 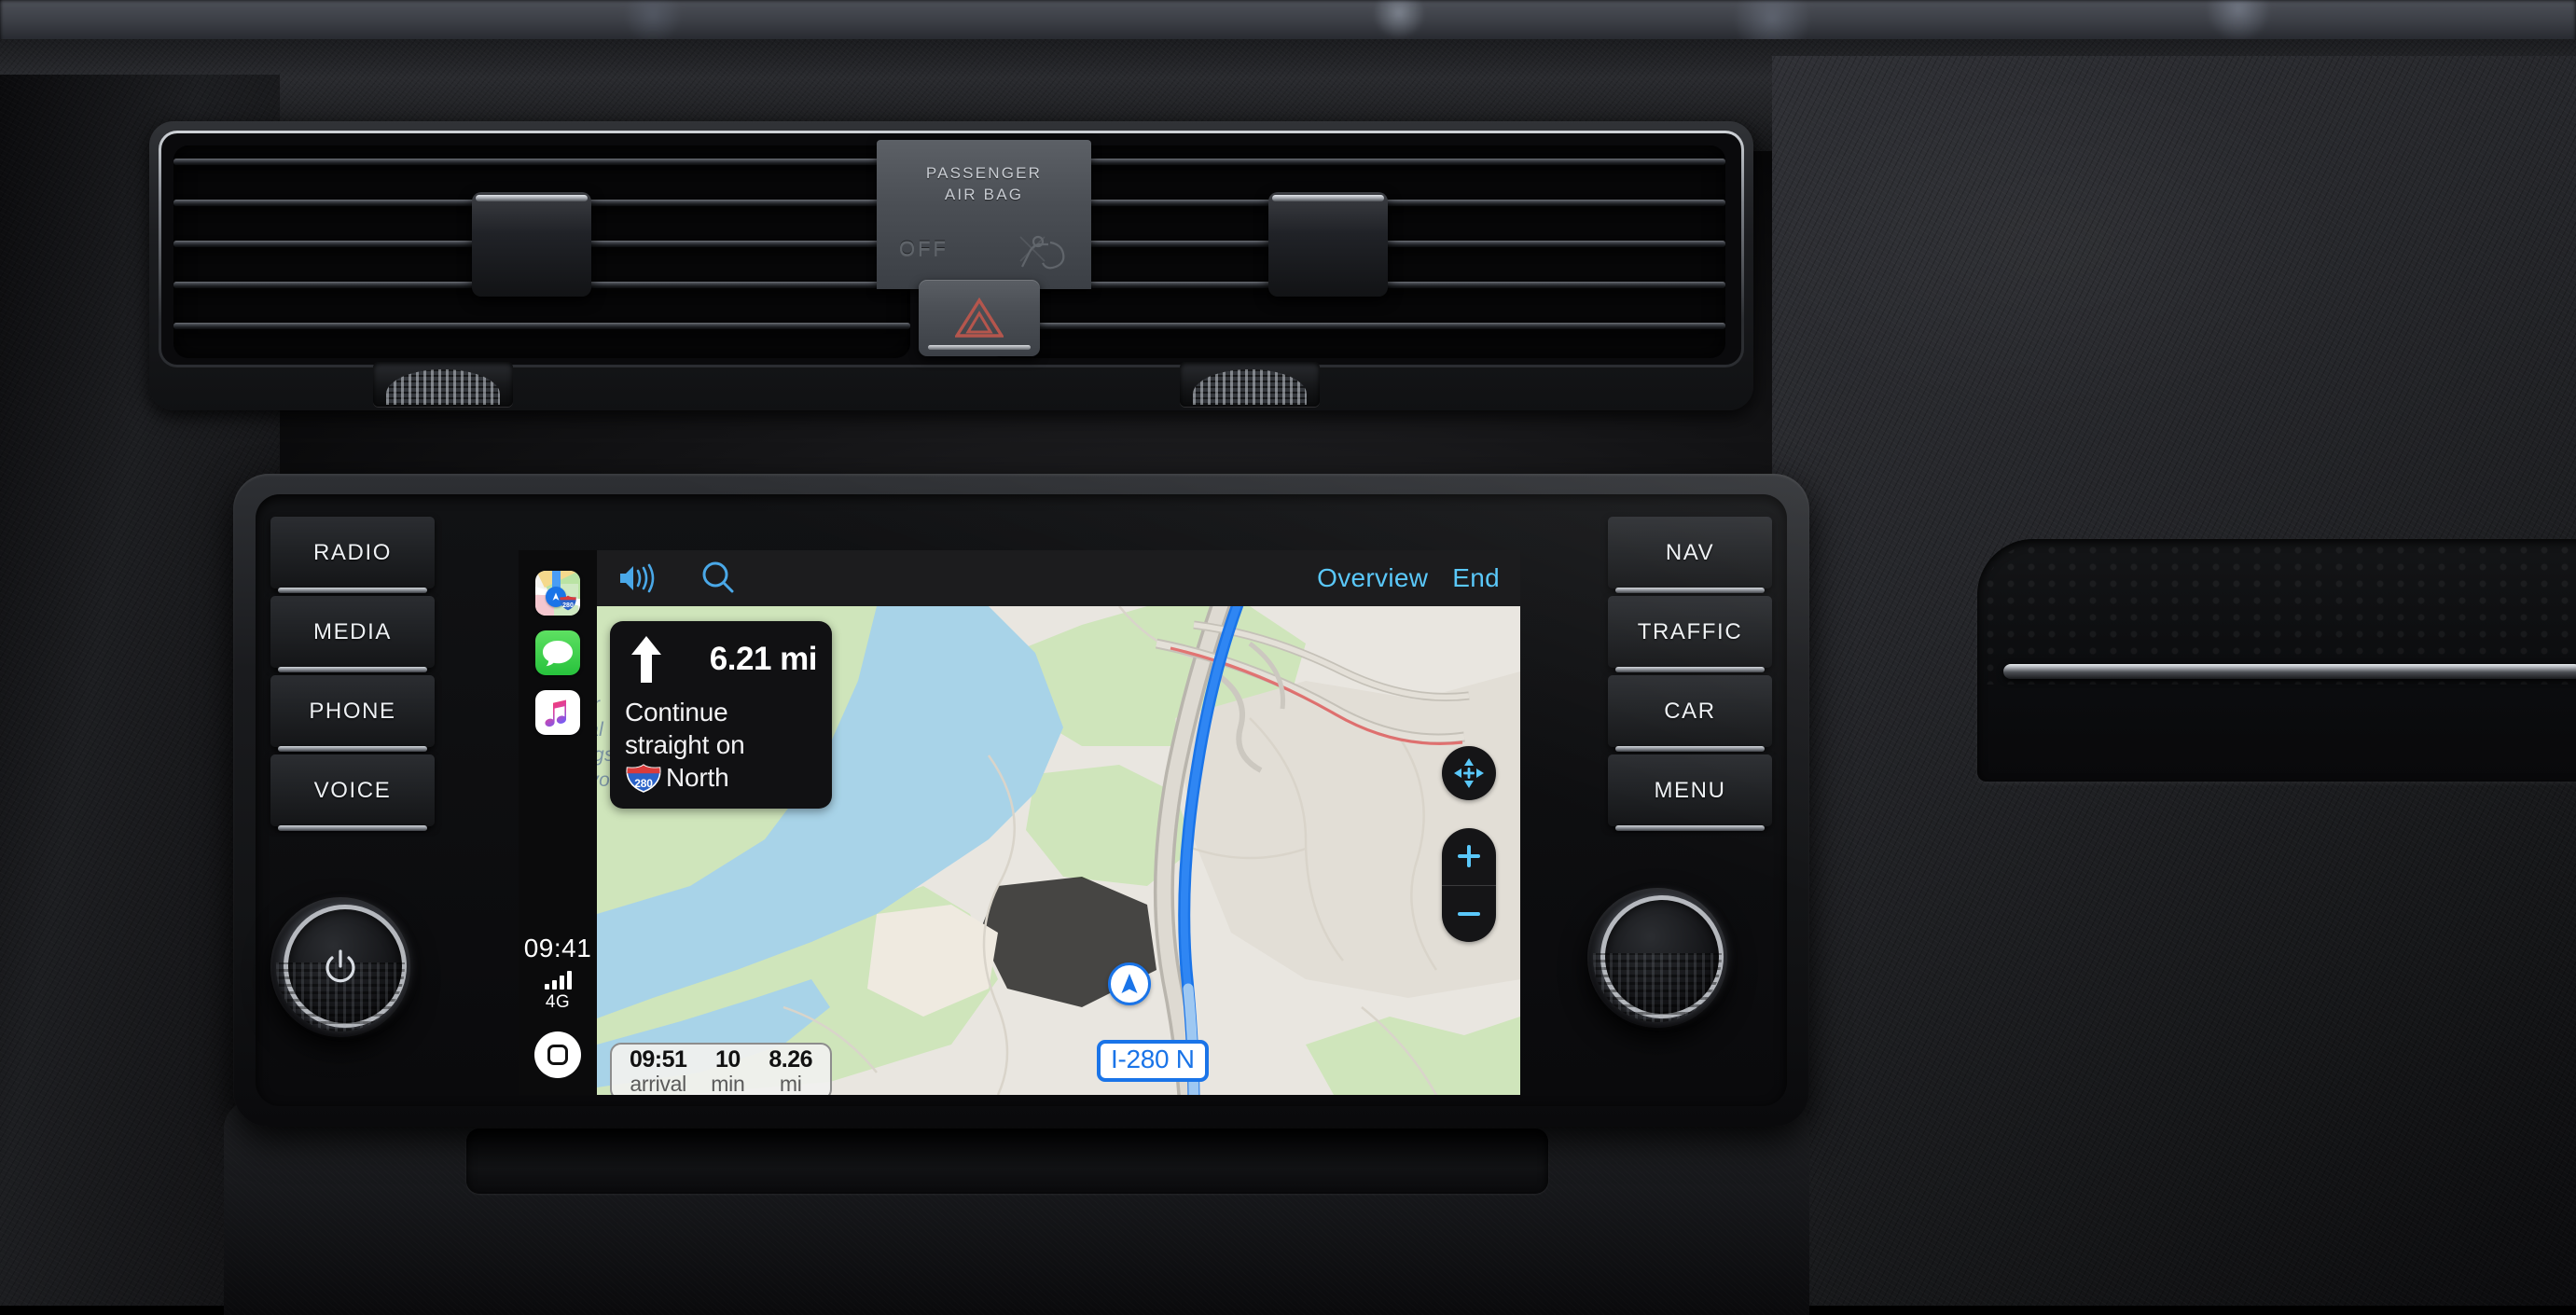 I want to click on volume-button, so click(x=637, y=578).